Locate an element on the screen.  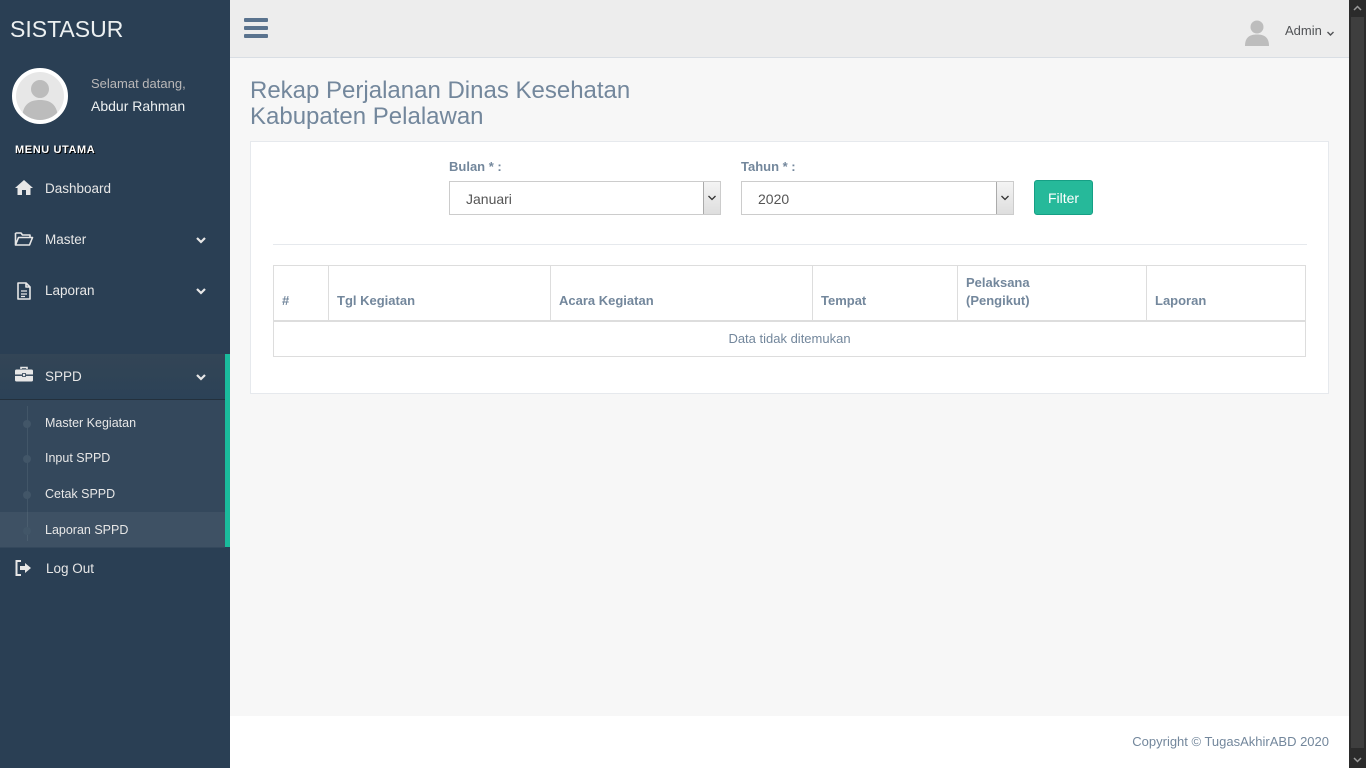
menu-section-title: MENU UTAMA is located at coordinates (55, 150).